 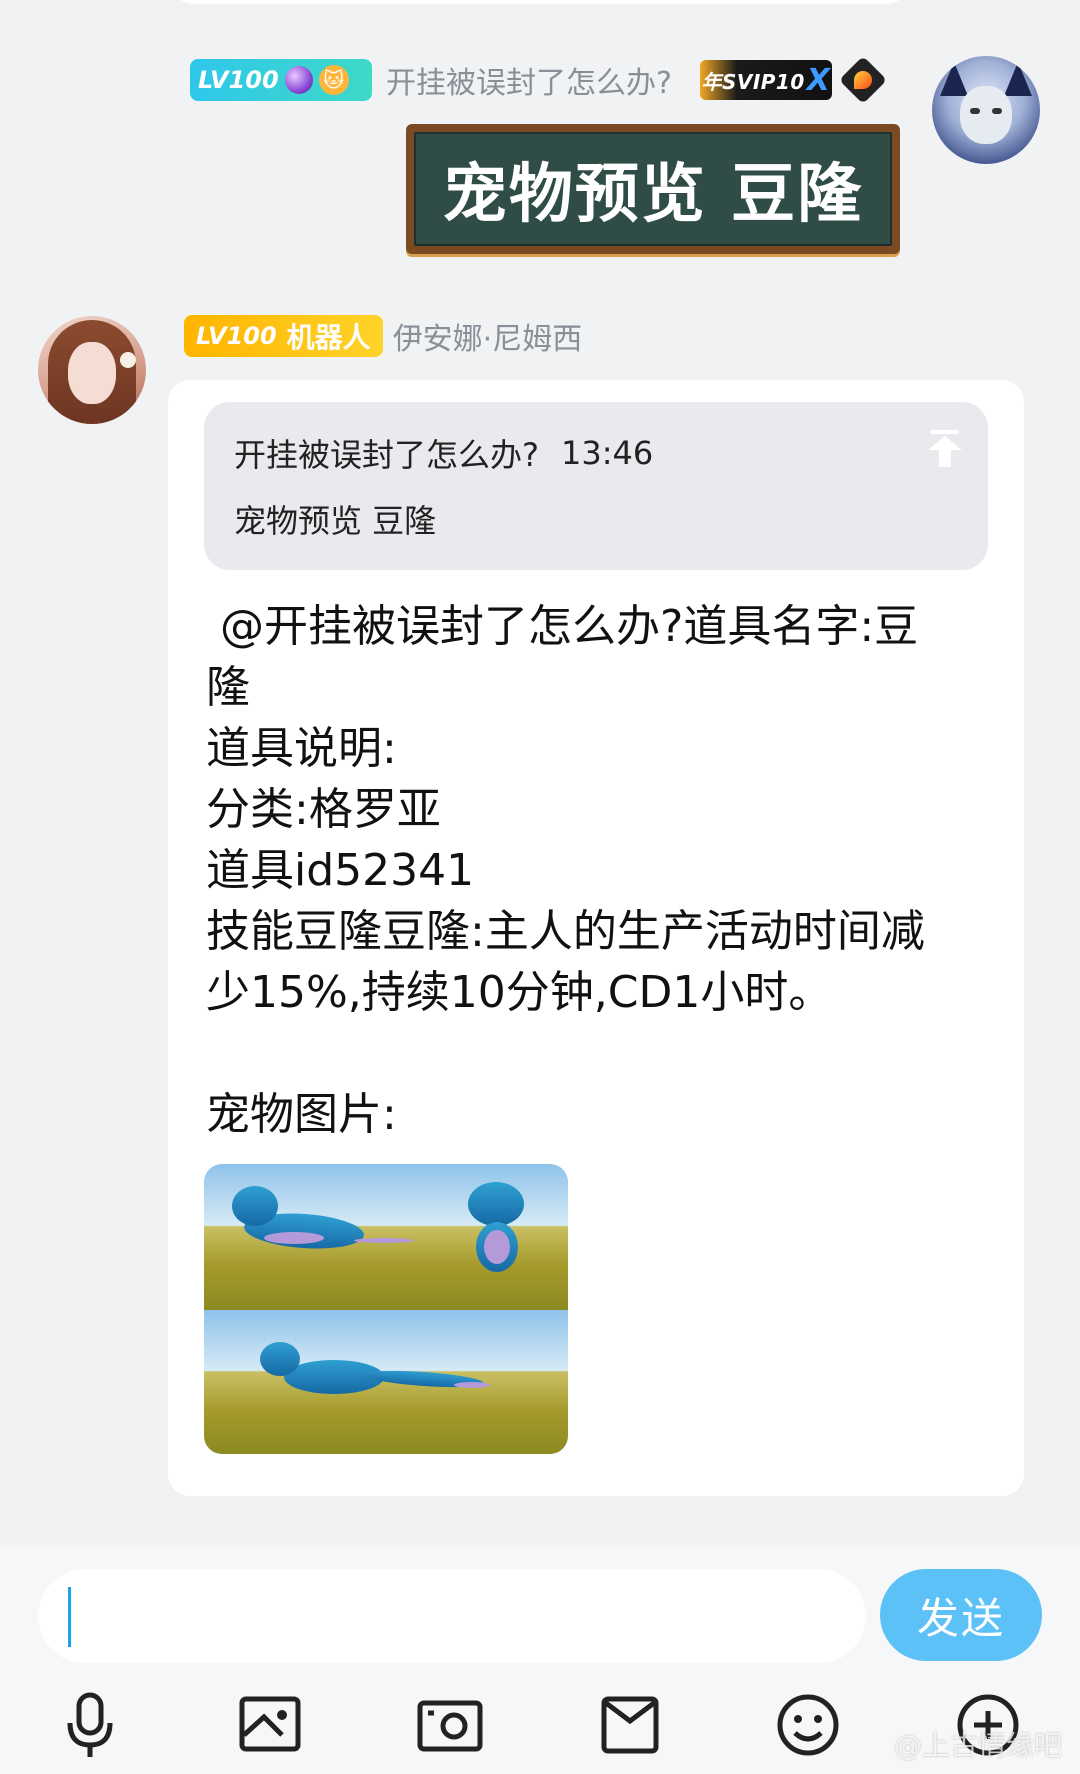 I want to click on bot-level-text: LV100, so click(x=236, y=336).